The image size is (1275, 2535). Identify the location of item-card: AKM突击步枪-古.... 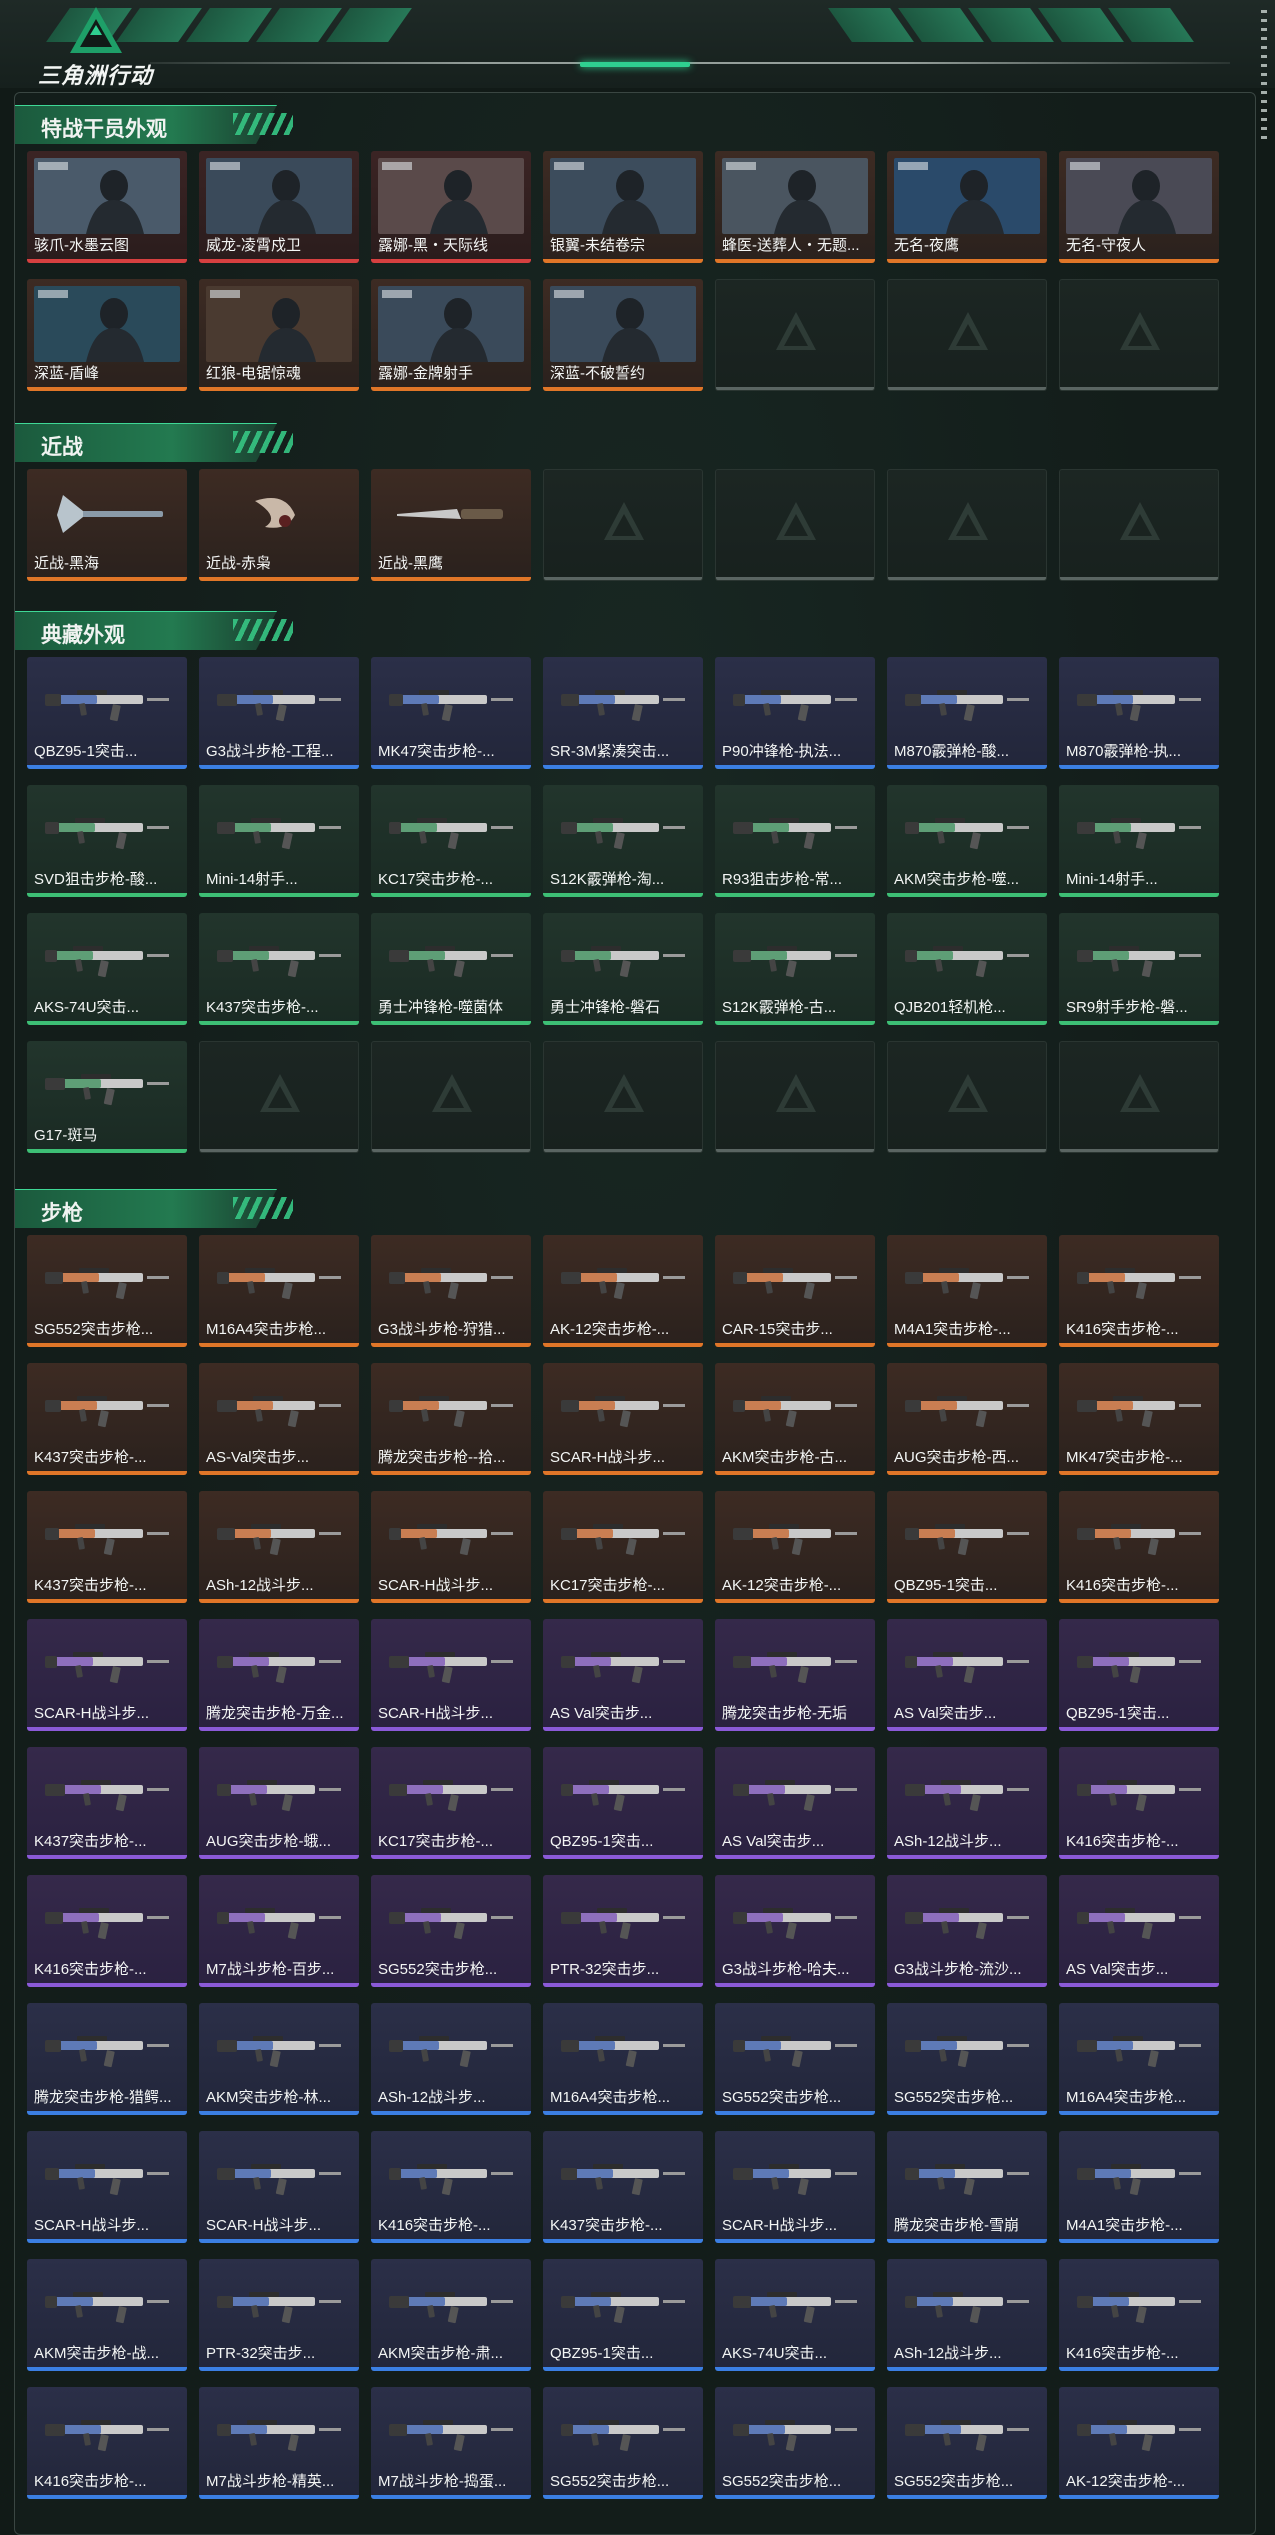
(795, 1419).